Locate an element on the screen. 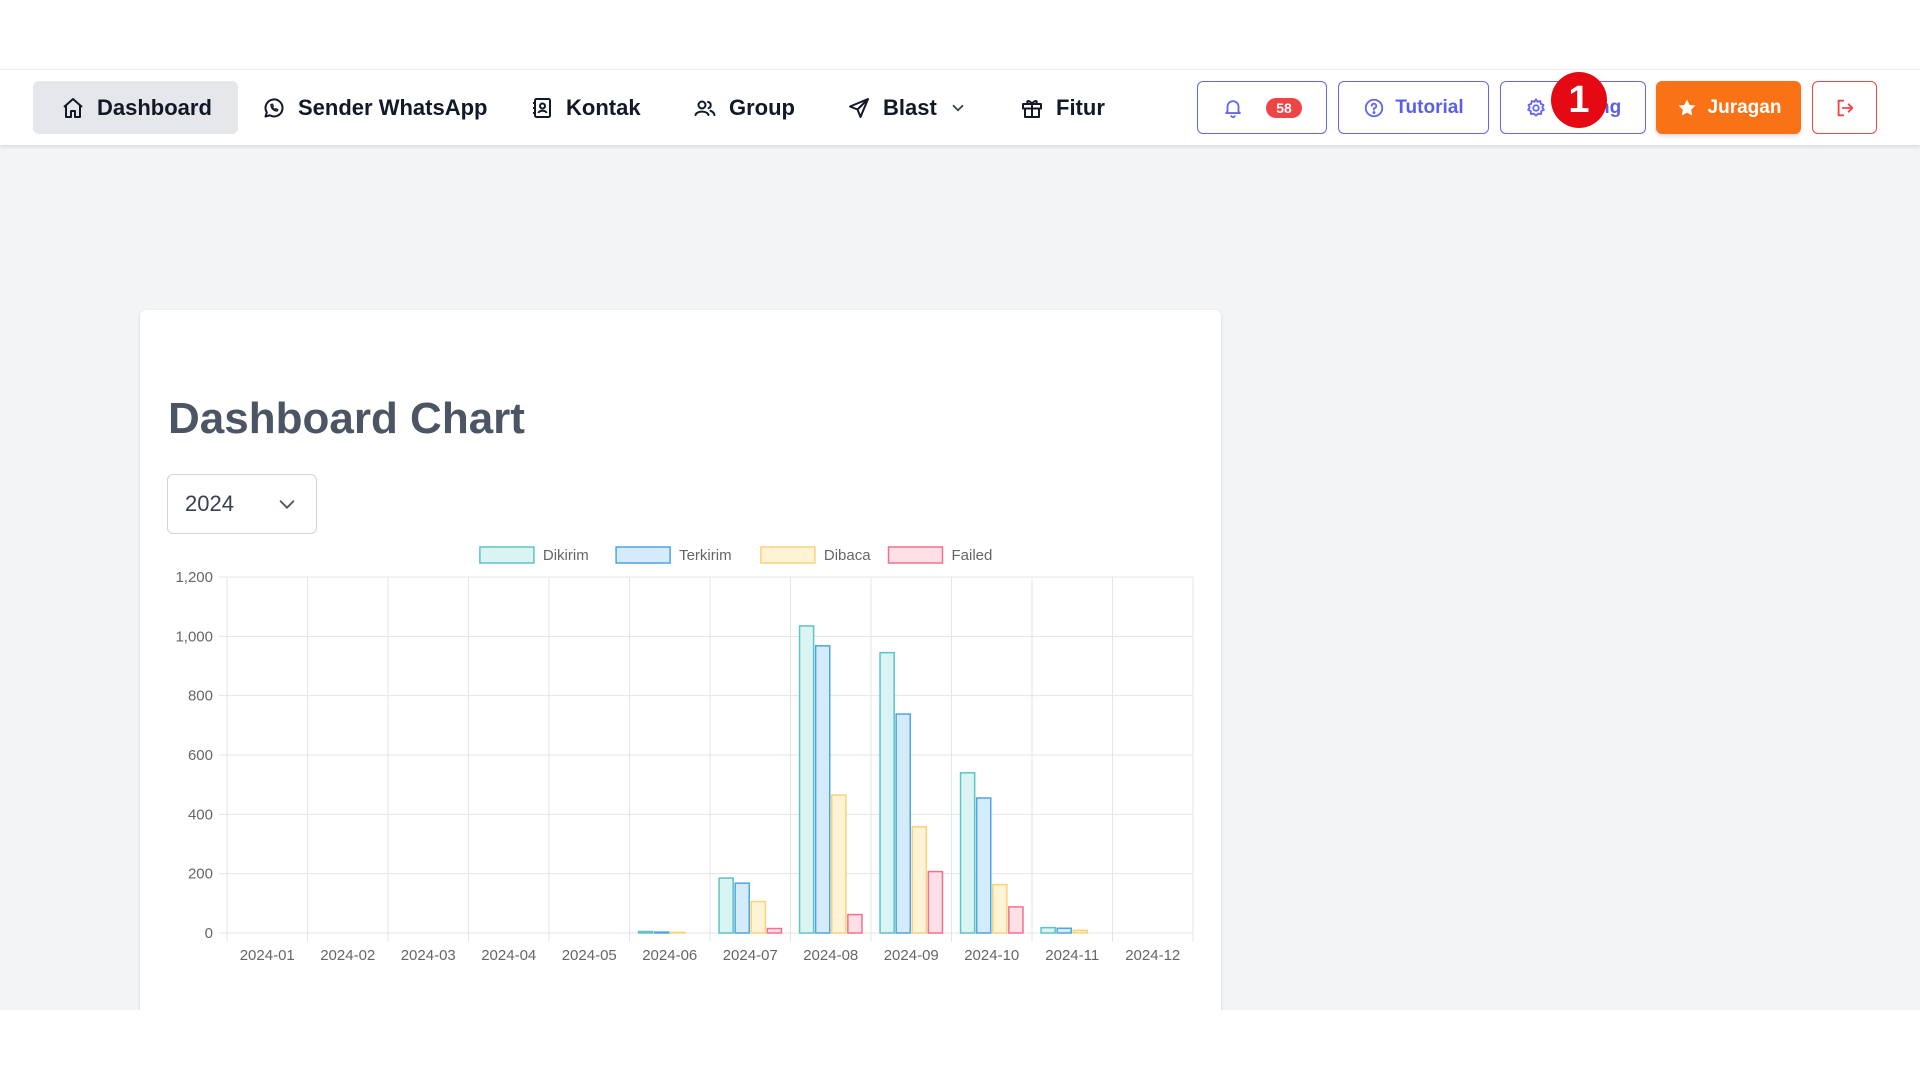 This screenshot has height=1080, width=1920. y-tick-label: 800 is located at coordinates (200, 696).